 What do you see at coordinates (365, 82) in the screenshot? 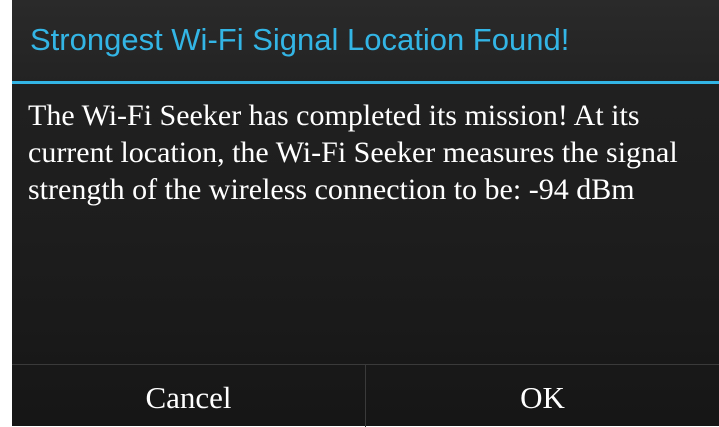
I see `title-divider` at bounding box center [365, 82].